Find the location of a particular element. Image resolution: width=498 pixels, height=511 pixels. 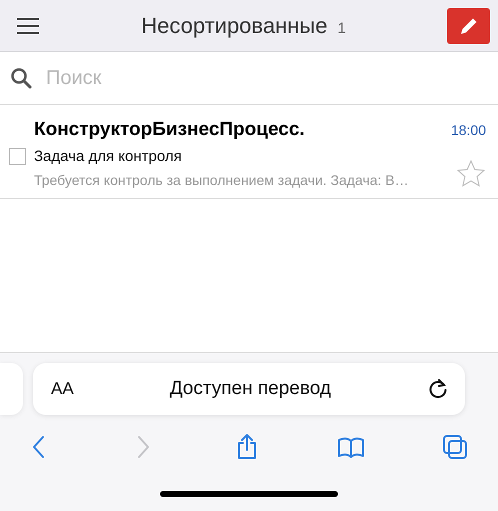

folder-title: Несортированные is located at coordinates (234, 25).